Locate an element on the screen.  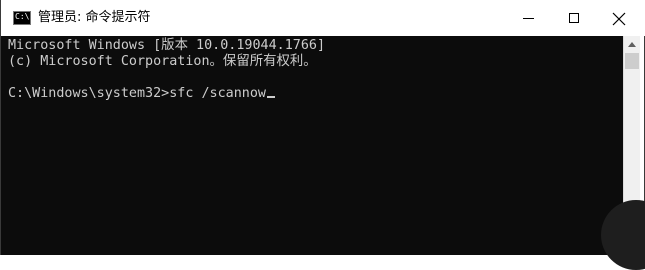
cmd-icon: C:\ is located at coordinates (22, 18).